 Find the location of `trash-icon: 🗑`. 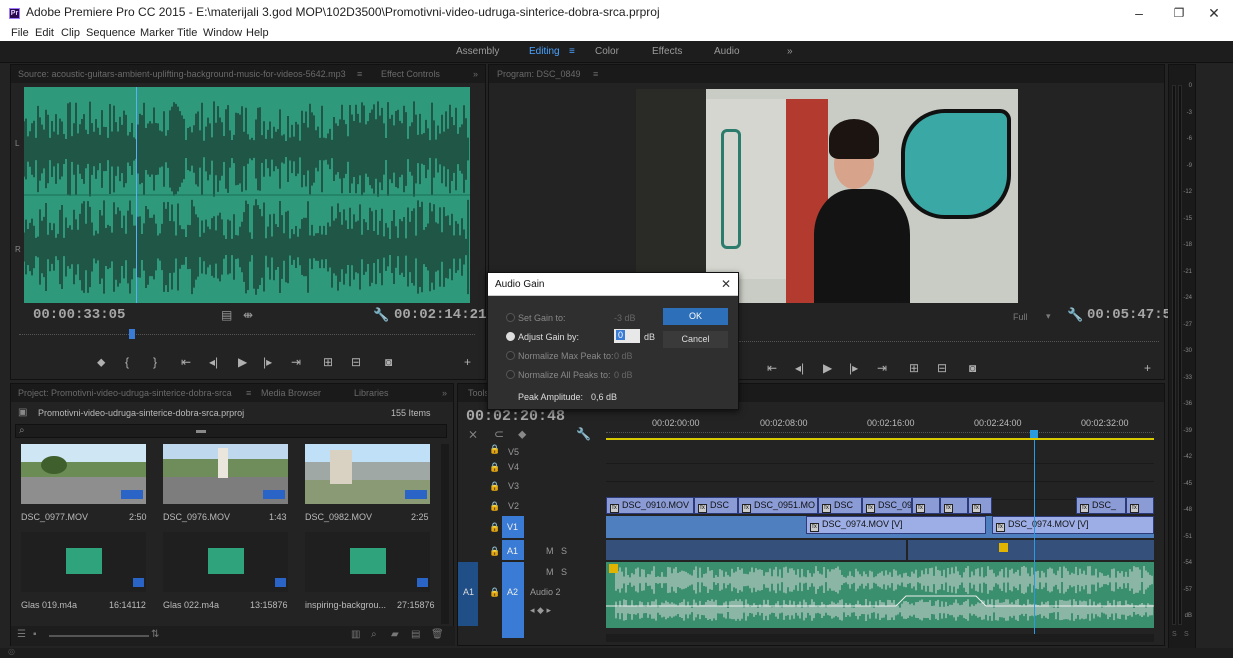

trash-icon: 🗑 is located at coordinates (437, 634).